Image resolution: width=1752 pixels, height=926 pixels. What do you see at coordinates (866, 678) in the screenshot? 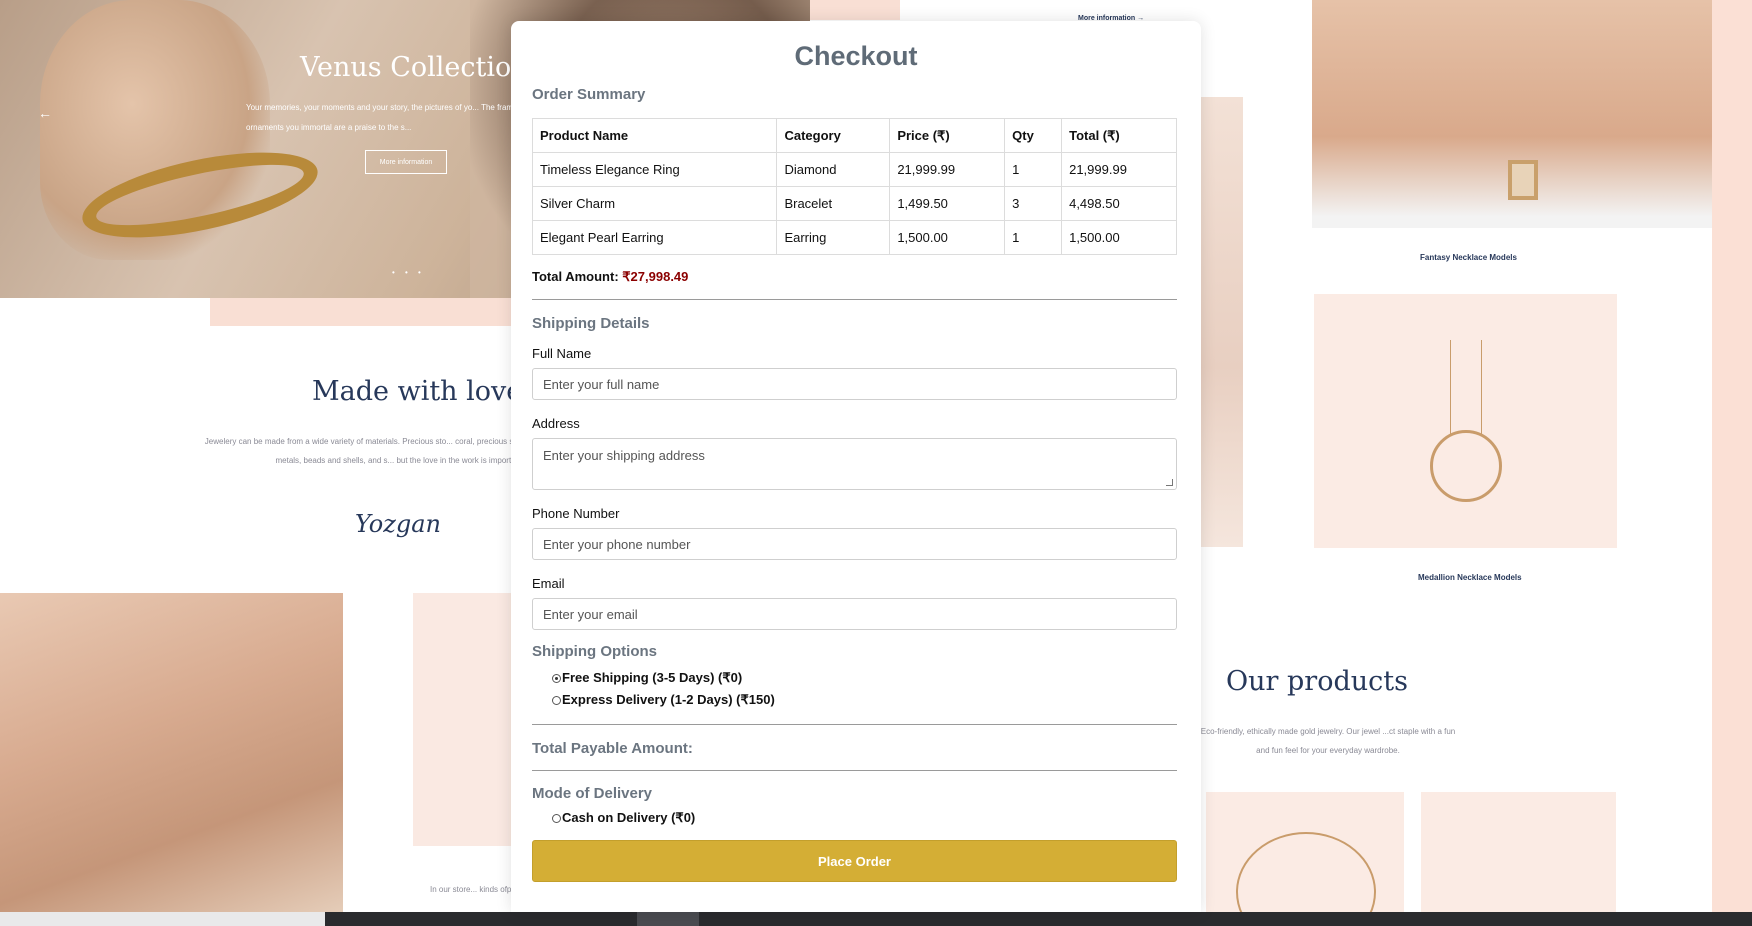
I see `free-shipping-option: Free Shipping (3-5 Days) (₹0)` at bounding box center [866, 678].